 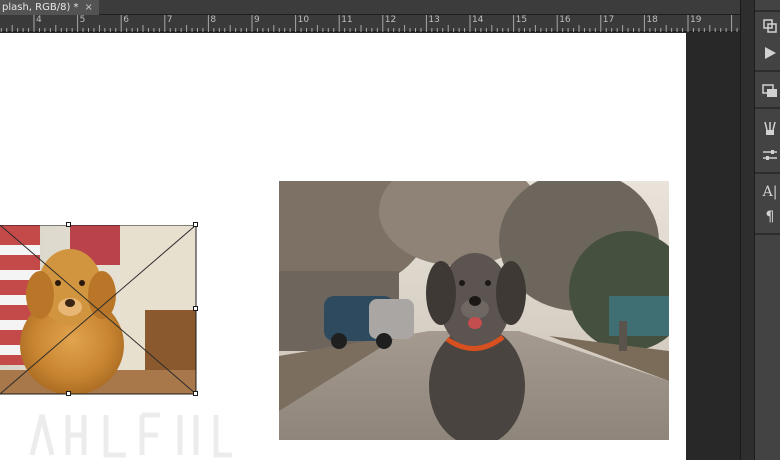 I want to click on ruler-label: 9, so click(x=257, y=20).